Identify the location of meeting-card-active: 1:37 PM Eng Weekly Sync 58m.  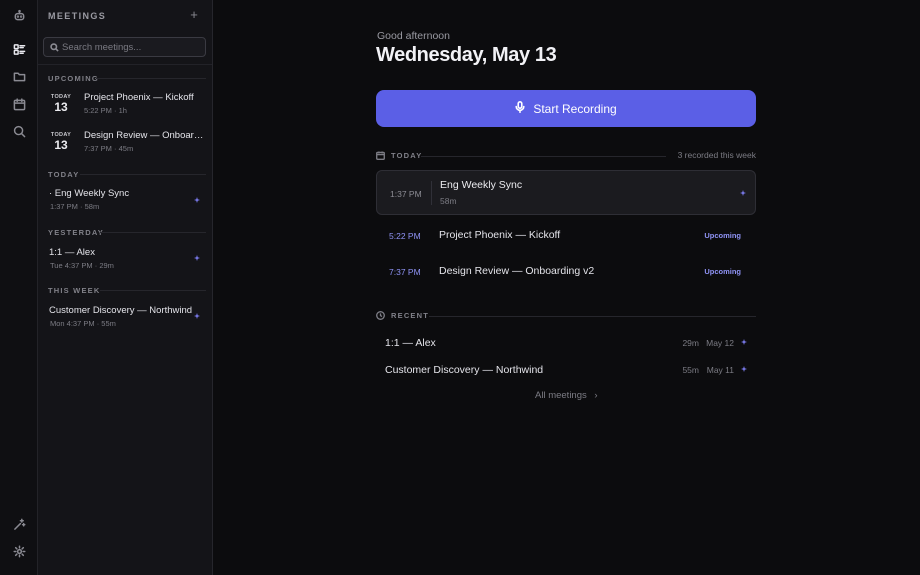
(566, 192).